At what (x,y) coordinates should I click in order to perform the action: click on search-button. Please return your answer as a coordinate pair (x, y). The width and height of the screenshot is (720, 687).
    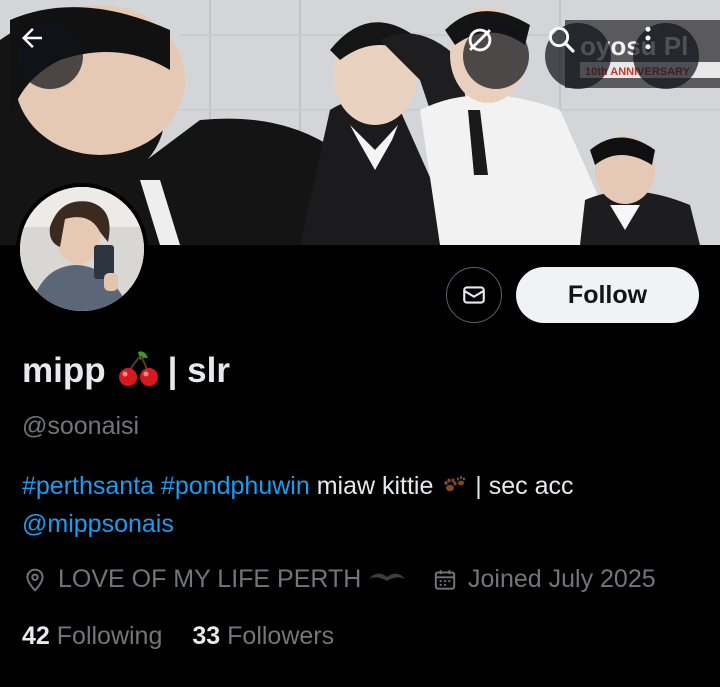
    Looking at the image, I should click on (578, 56).